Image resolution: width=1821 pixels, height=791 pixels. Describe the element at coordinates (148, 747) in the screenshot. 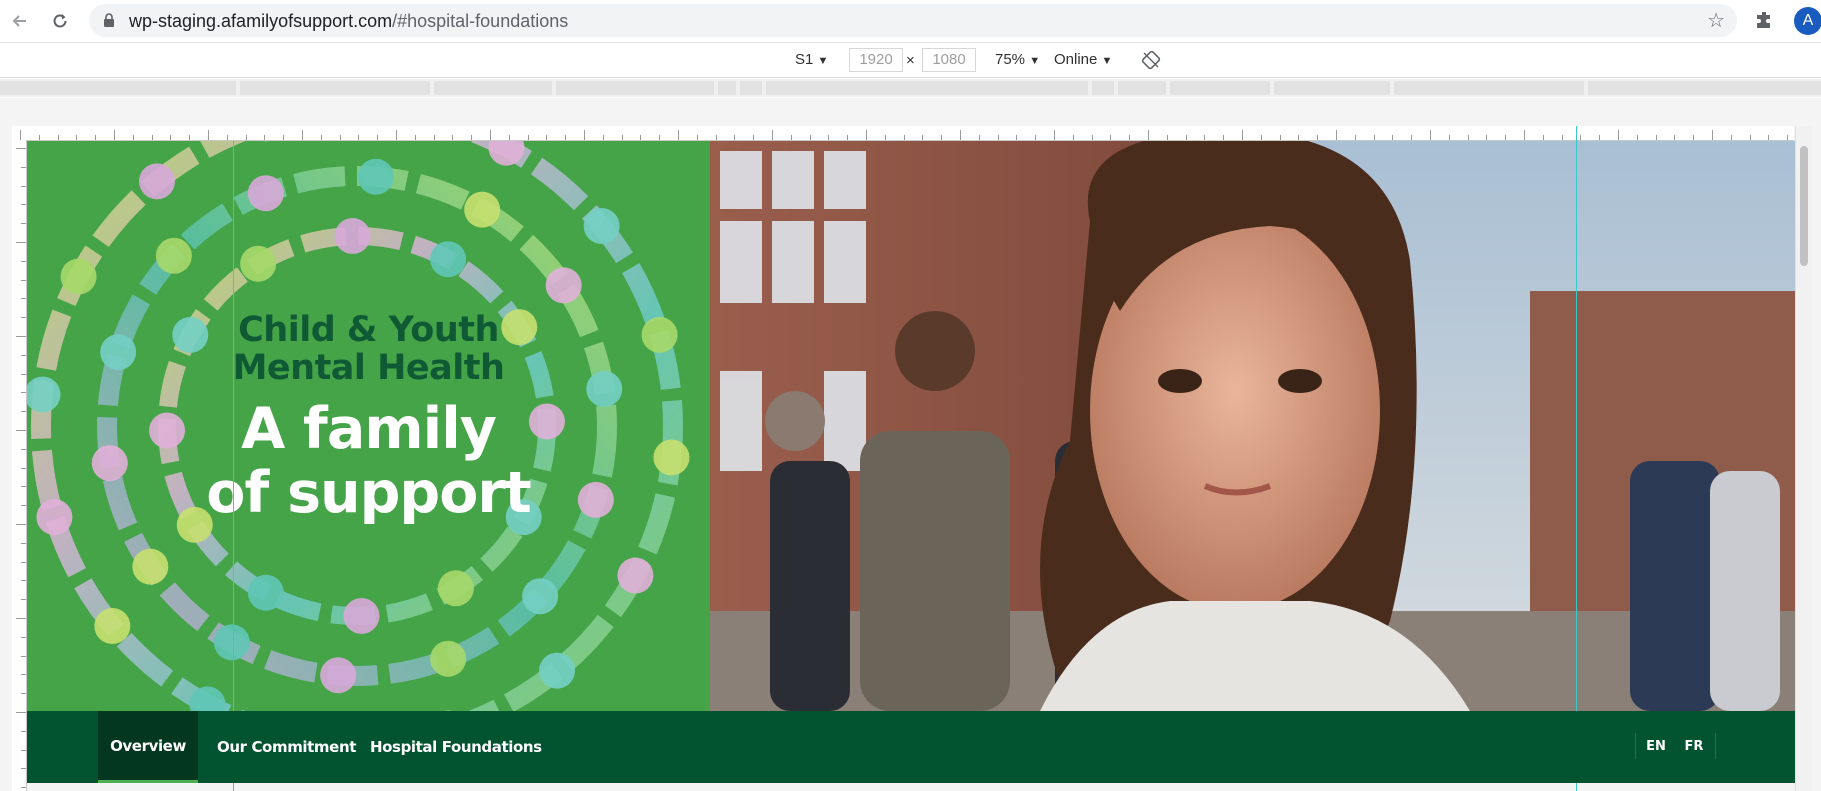

I see `nav-item-overview: Overview` at that location.